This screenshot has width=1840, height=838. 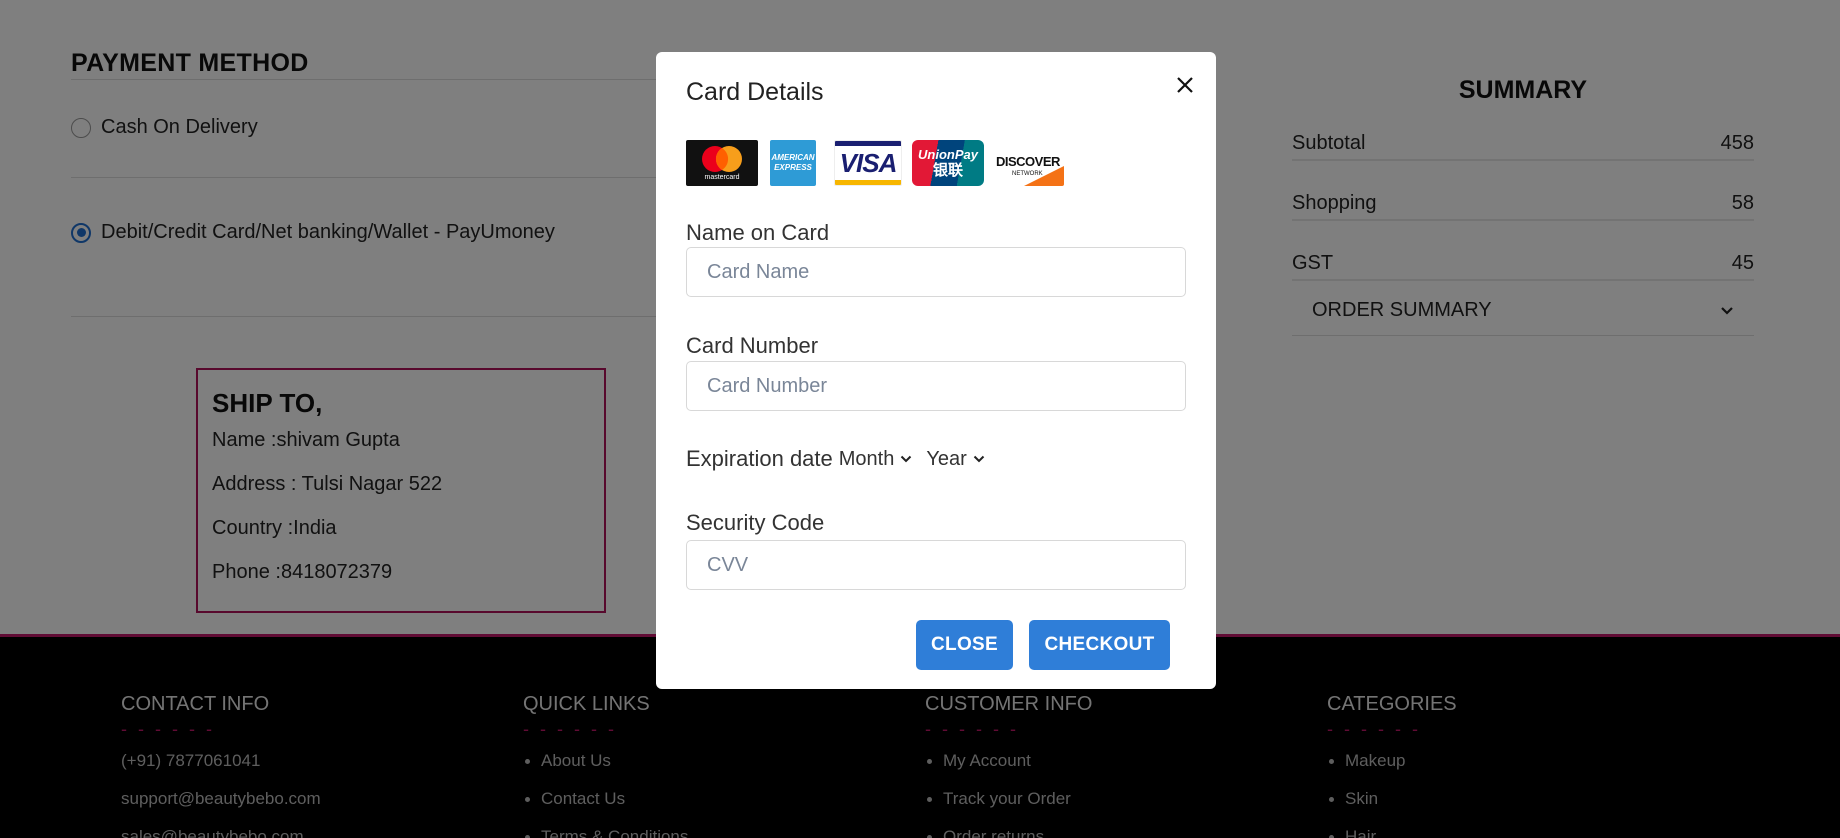 What do you see at coordinates (936, 272) in the screenshot?
I see `card-name-input` at bounding box center [936, 272].